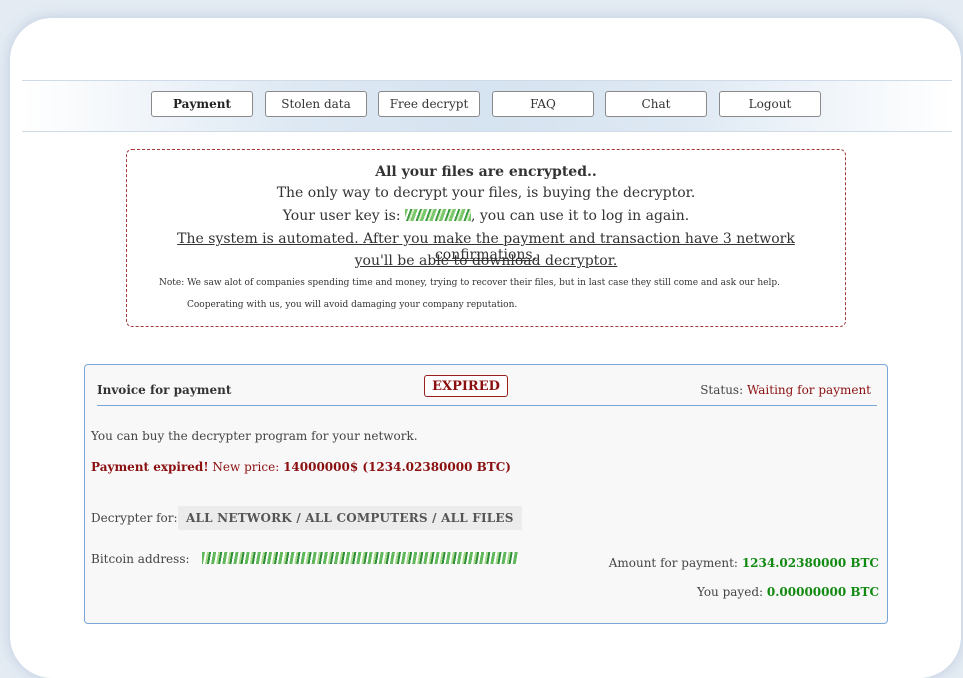 The image size is (963, 678). What do you see at coordinates (656, 104) in the screenshot?
I see `nav-chat-button: Chat` at bounding box center [656, 104].